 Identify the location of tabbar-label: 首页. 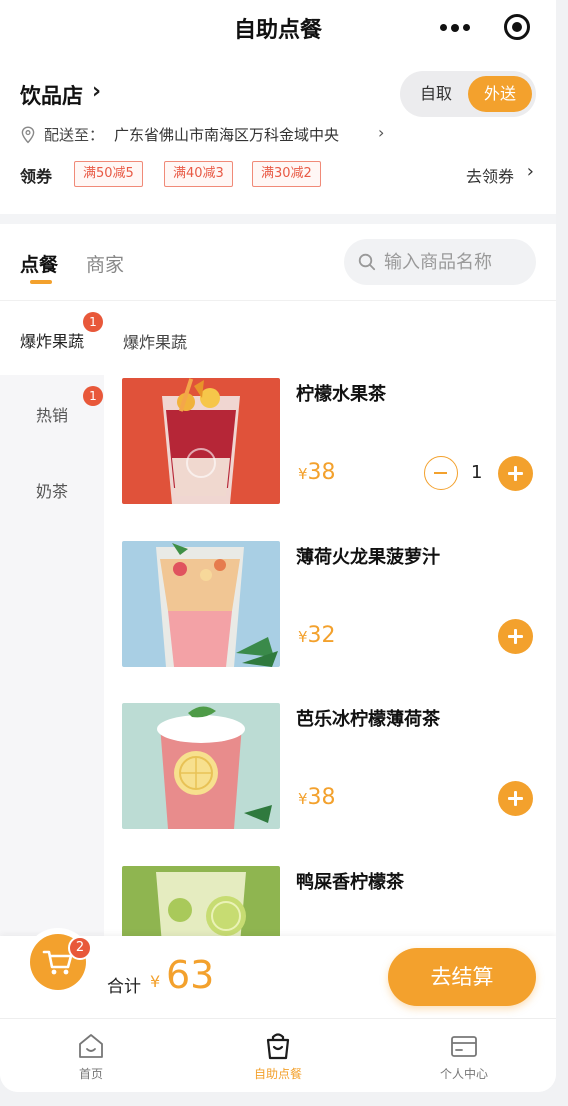
(90, 1074).